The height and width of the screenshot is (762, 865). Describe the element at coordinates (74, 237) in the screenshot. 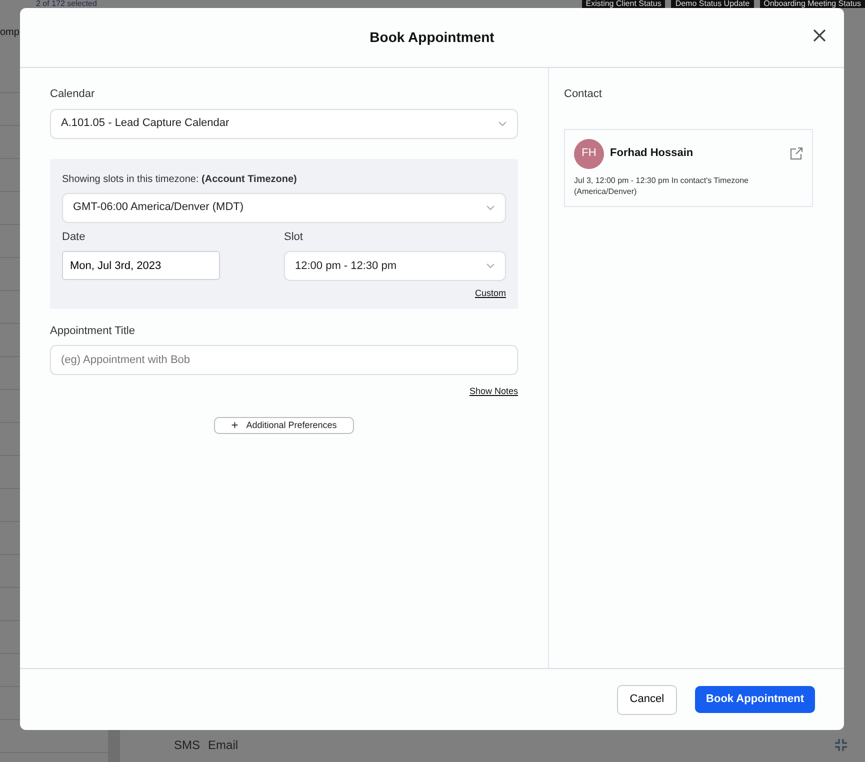

I see `field-label: Date` at that location.